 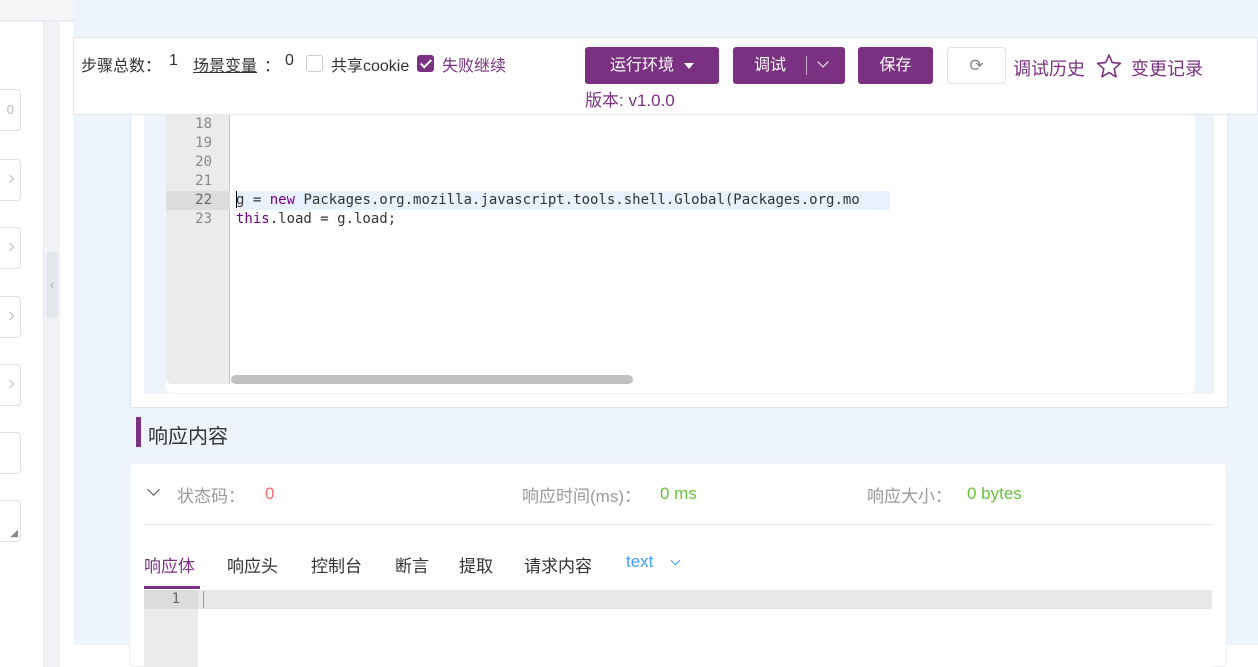 I want to click on response-time-label: 响应时间(ms)：, so click(x=581, y=496).